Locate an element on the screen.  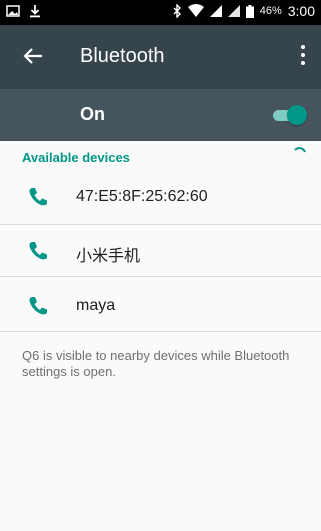
bluetooth-icon is located at coordinates (177, 11).